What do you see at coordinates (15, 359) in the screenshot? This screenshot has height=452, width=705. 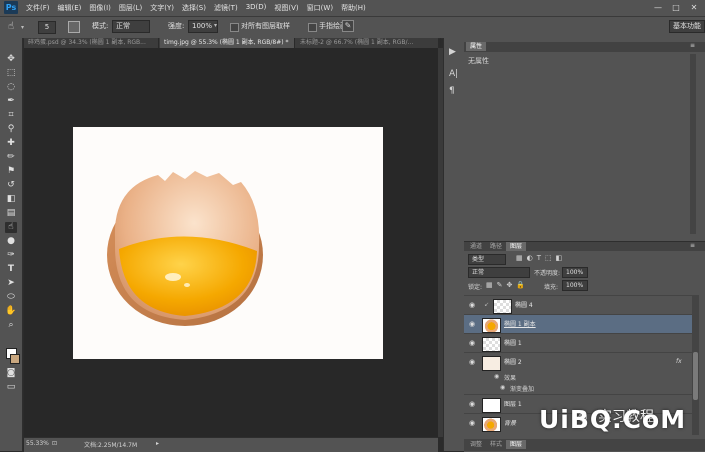 I see `background-color-swatch` at bounding box center [15, 359].